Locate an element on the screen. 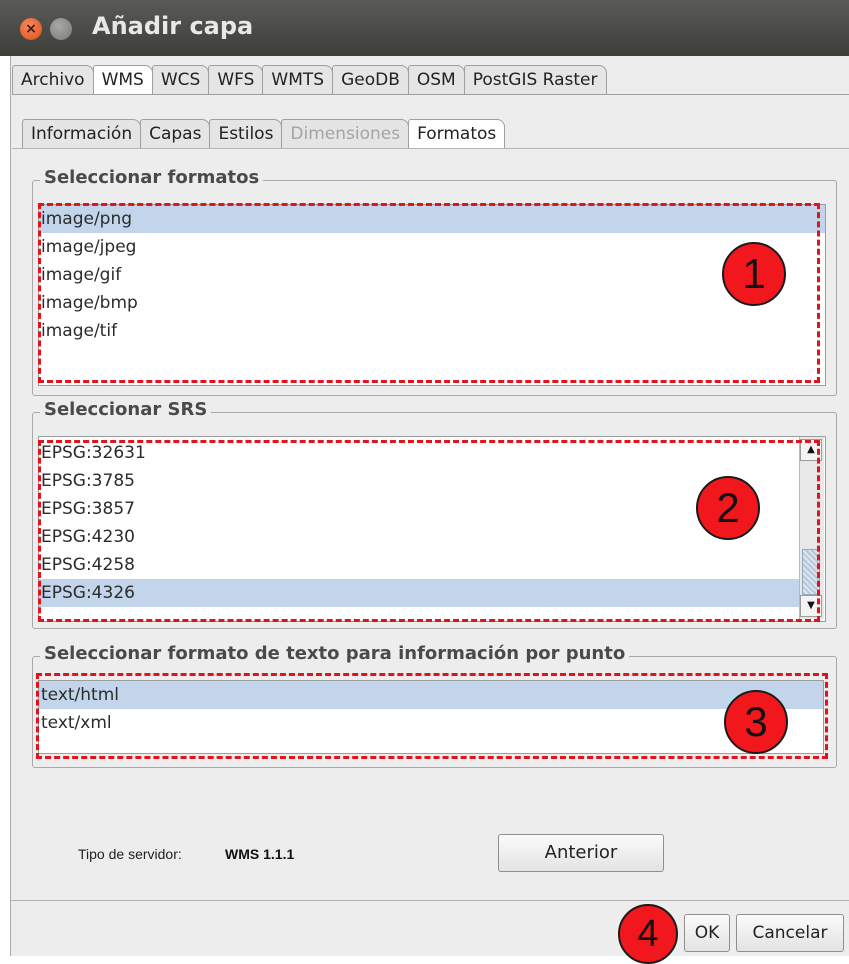 This screenshot has width=849, height=964. minimize-window-button is located at coordinates (61, 29).